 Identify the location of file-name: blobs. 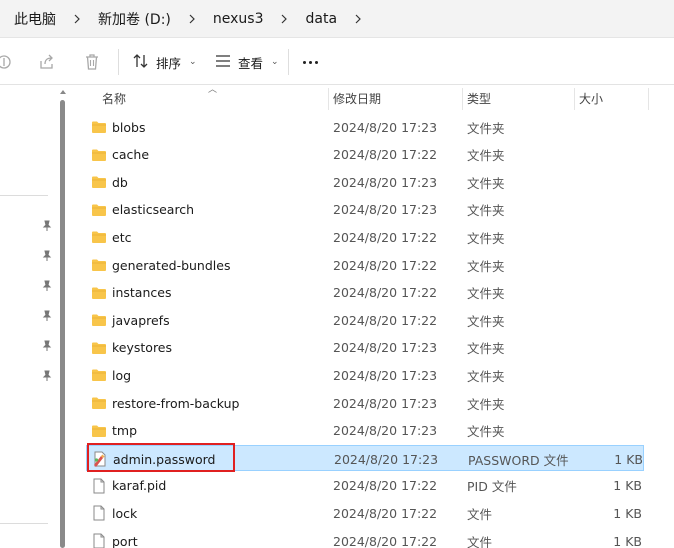
(129, 127).